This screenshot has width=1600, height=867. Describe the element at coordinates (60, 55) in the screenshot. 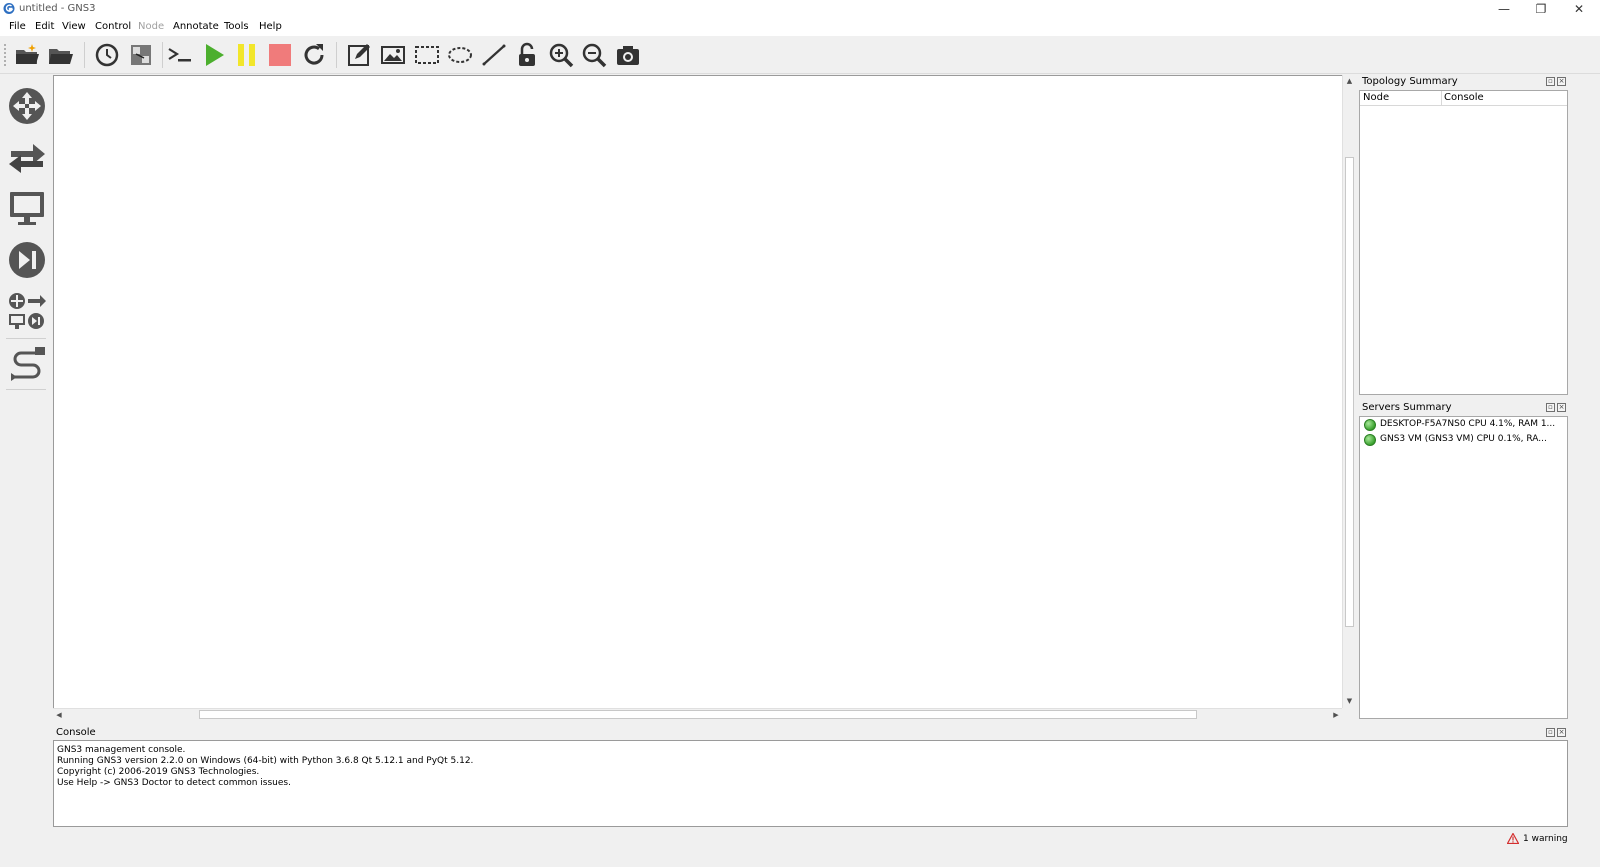

I see `open-project-icon` at that location.